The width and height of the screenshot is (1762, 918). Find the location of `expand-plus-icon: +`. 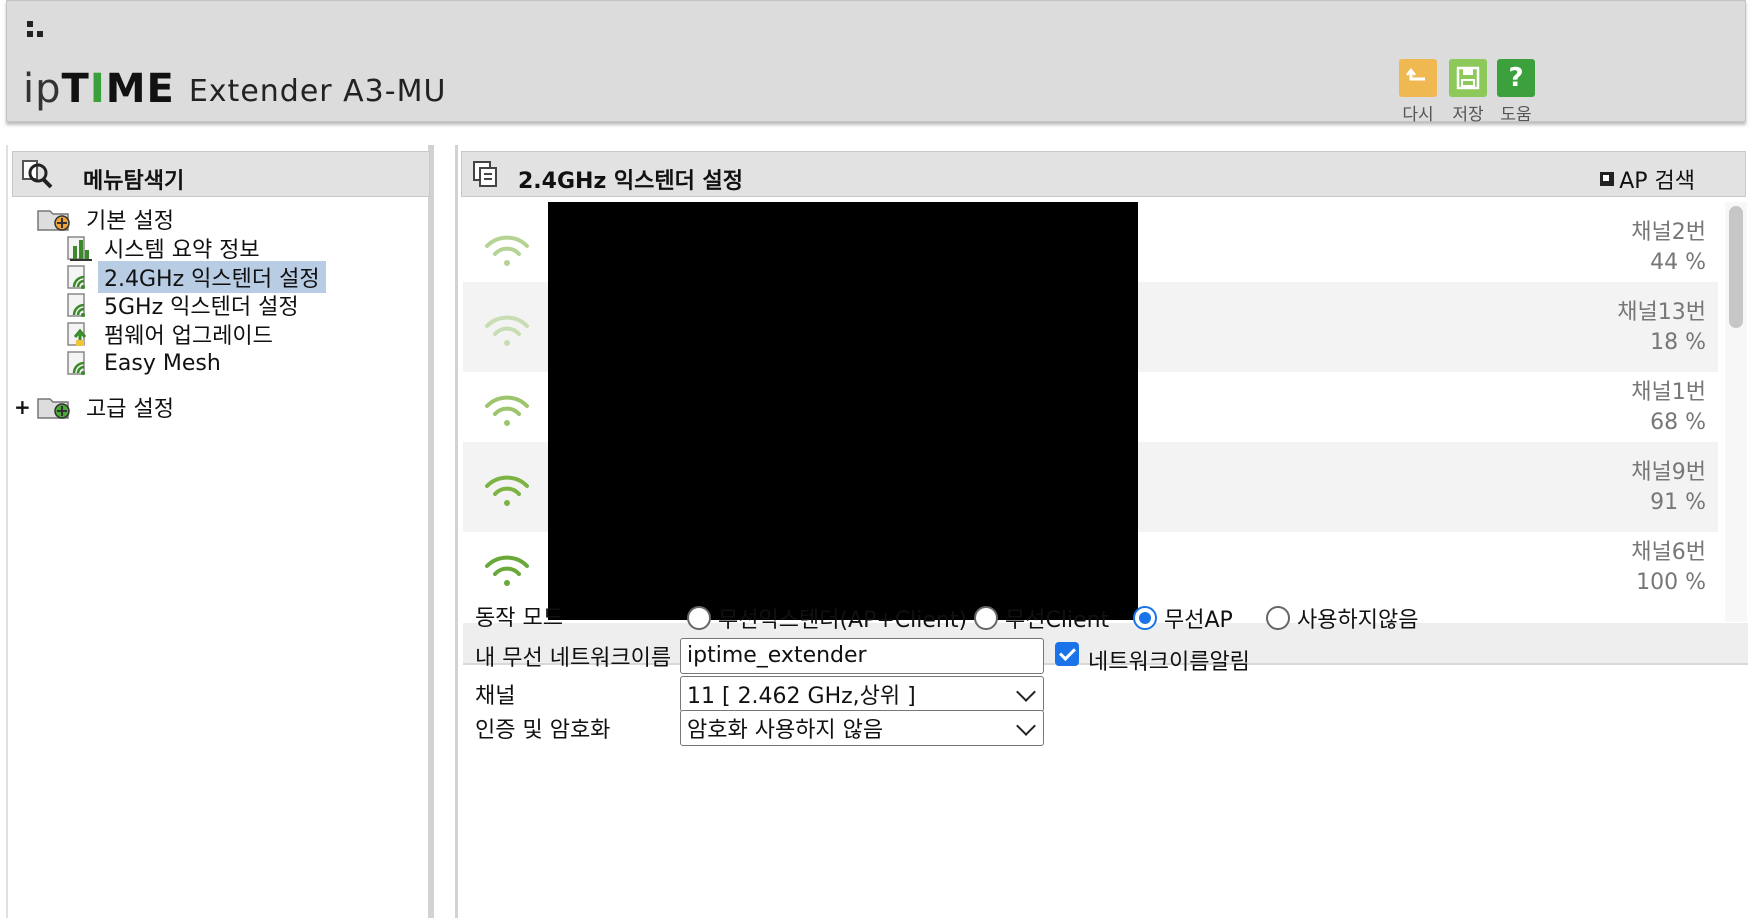

expand-plus-icon: + is located at coordinates (25, 407).